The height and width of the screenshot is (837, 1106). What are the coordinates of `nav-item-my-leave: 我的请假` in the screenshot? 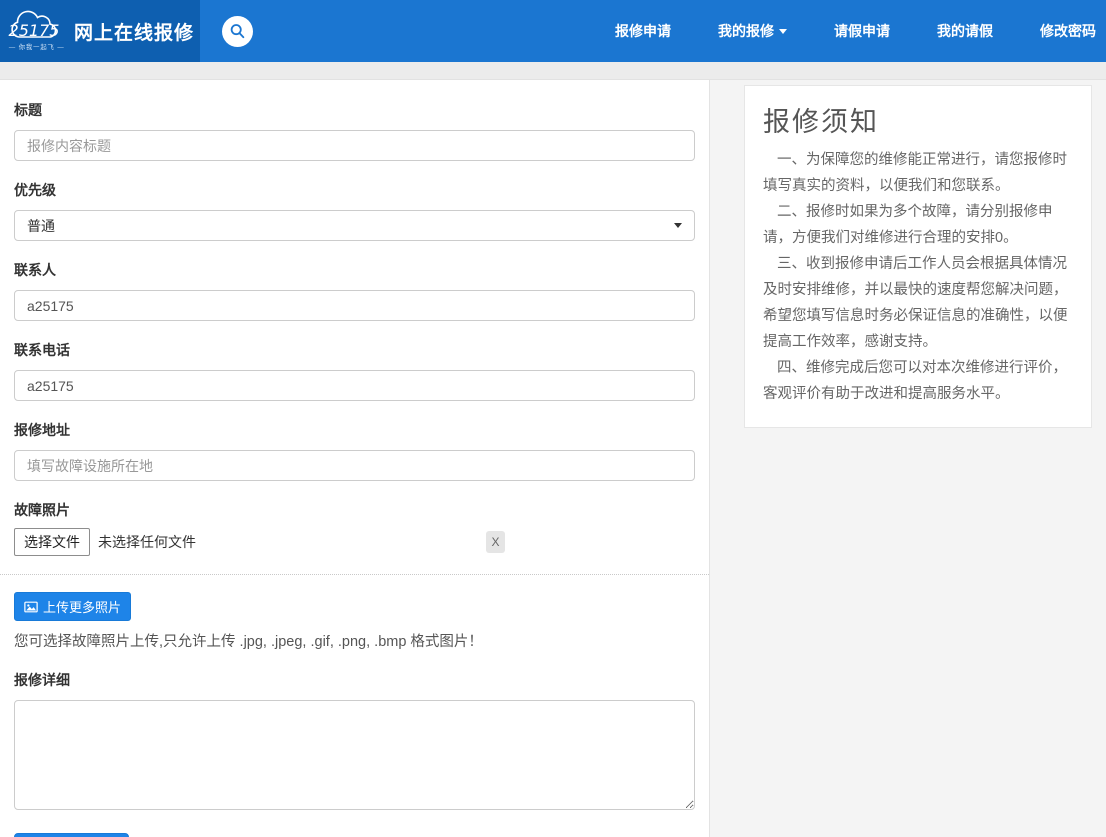 It's located at (965, 31).